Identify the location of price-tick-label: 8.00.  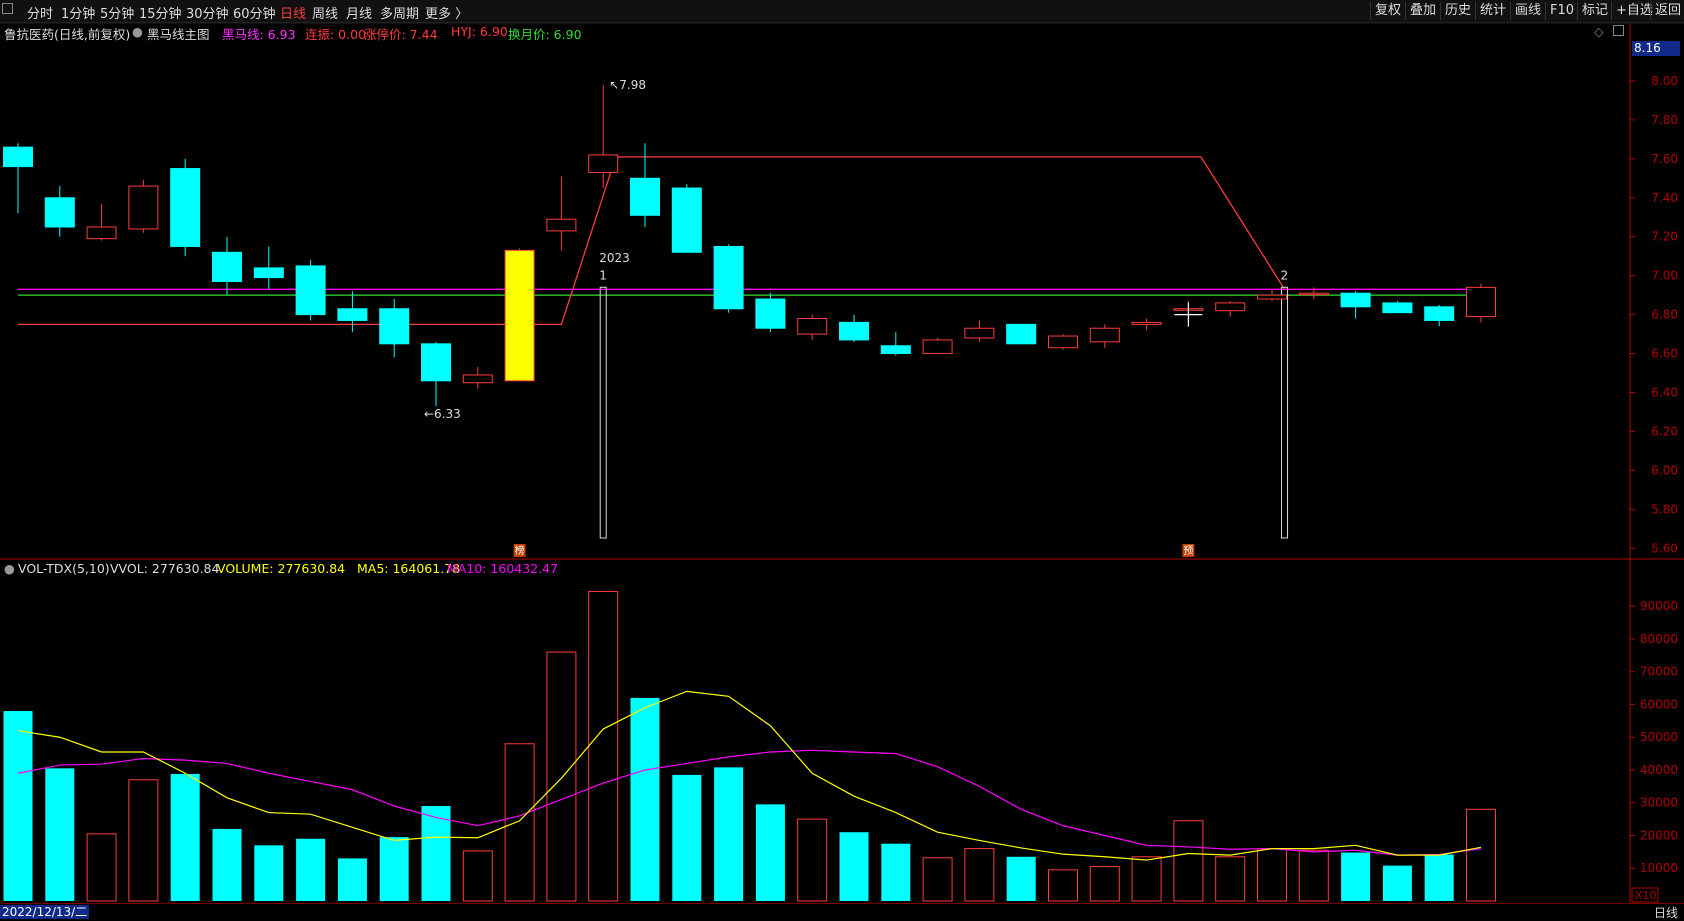
(1664, 81).